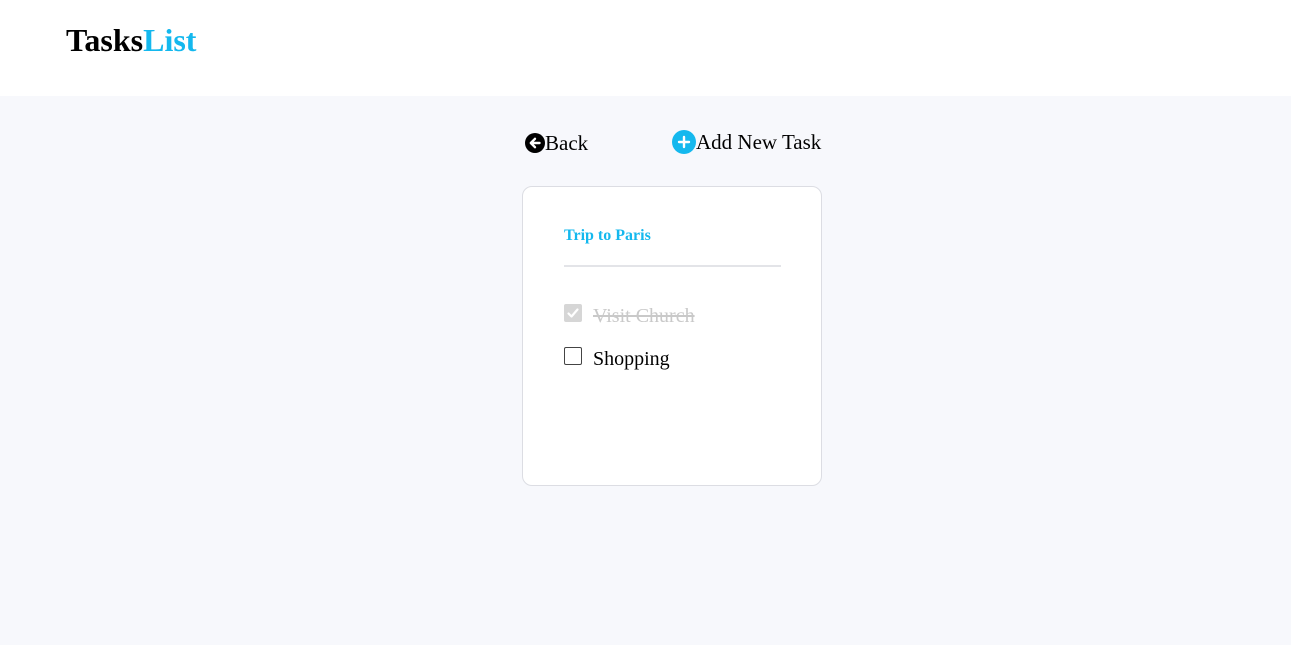  I want to click on task-item: Shopping, so click(617, 359).